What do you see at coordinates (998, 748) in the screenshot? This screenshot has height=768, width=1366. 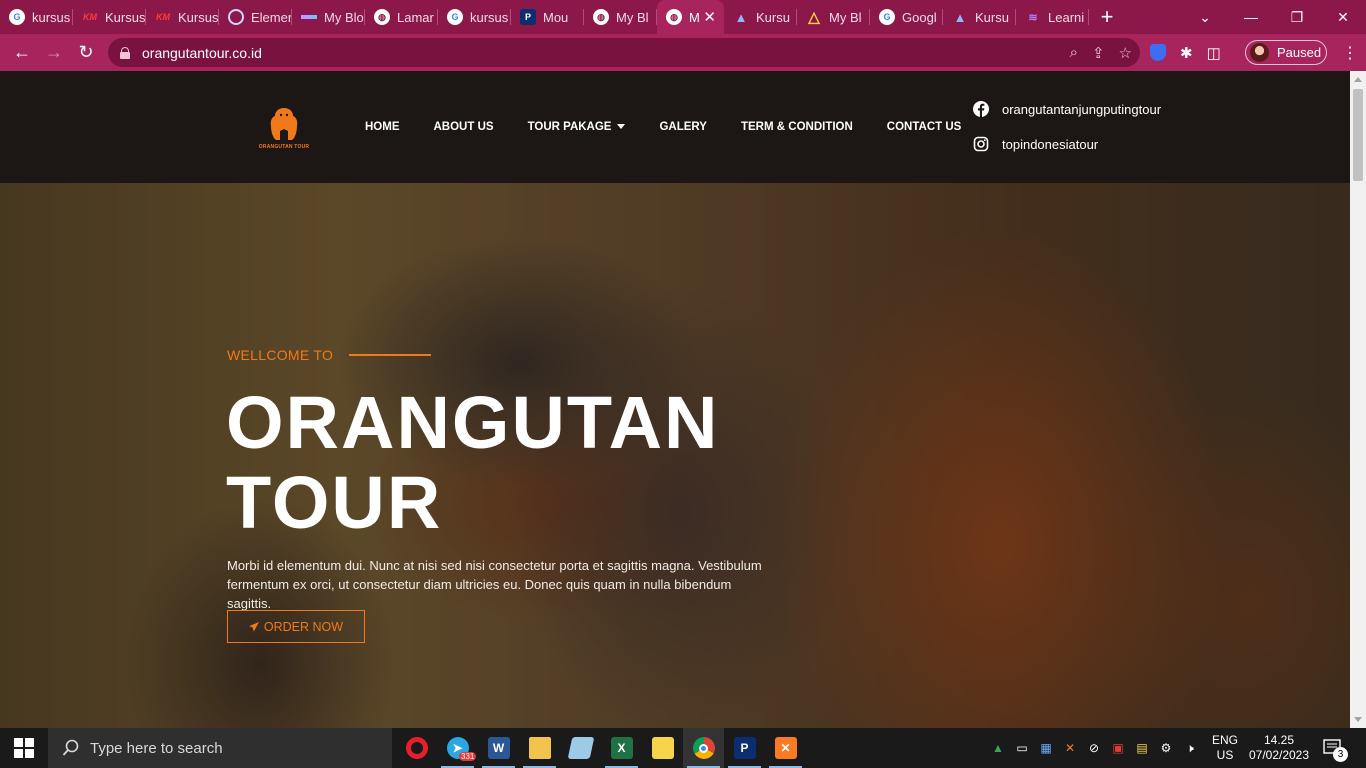 I see `google-drive-icon: ▲` at bounding box center [998, 748].